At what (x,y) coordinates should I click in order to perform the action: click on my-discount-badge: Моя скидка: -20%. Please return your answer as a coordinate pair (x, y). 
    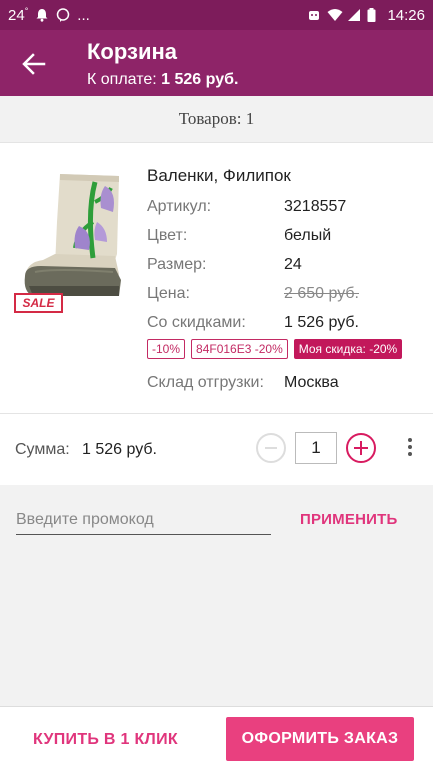
    Looking at the image, I should click on (348, 349).